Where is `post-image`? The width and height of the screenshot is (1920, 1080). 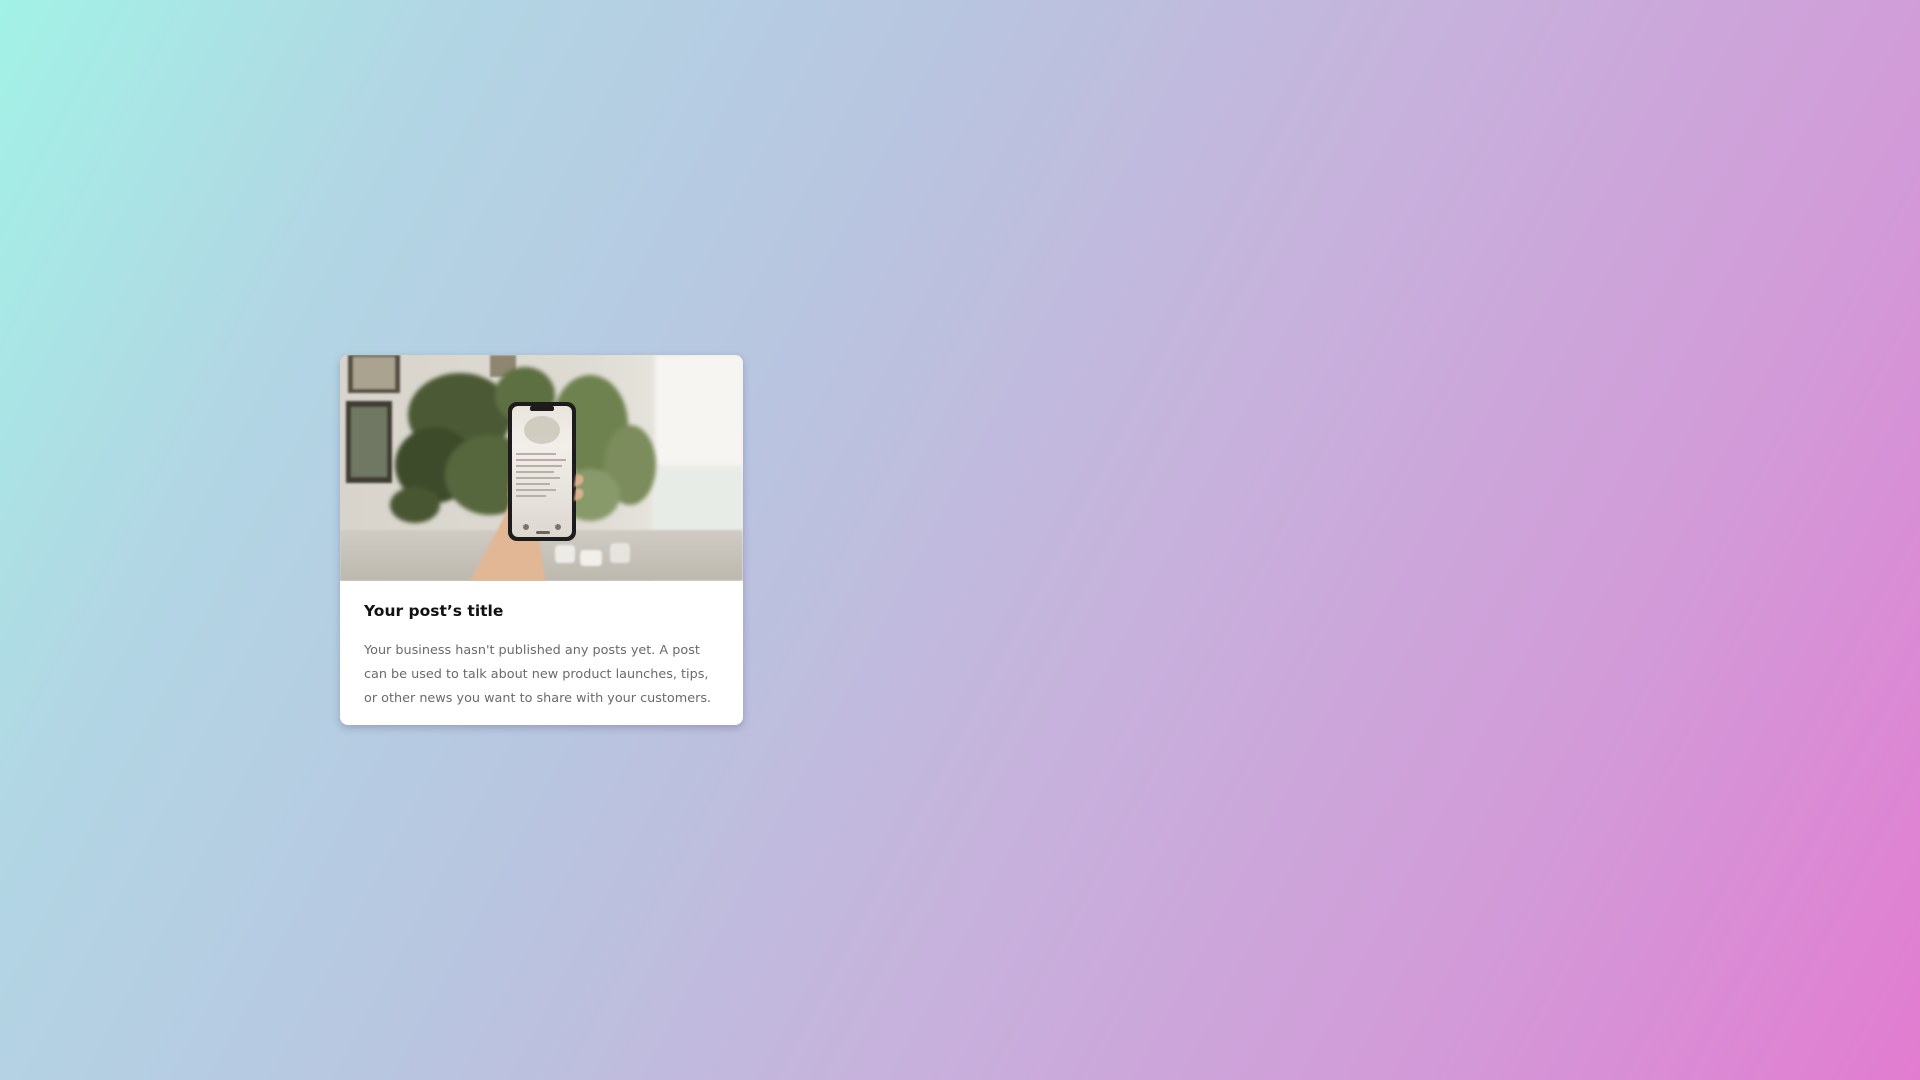
post-image is located at coordinates (541, 468).